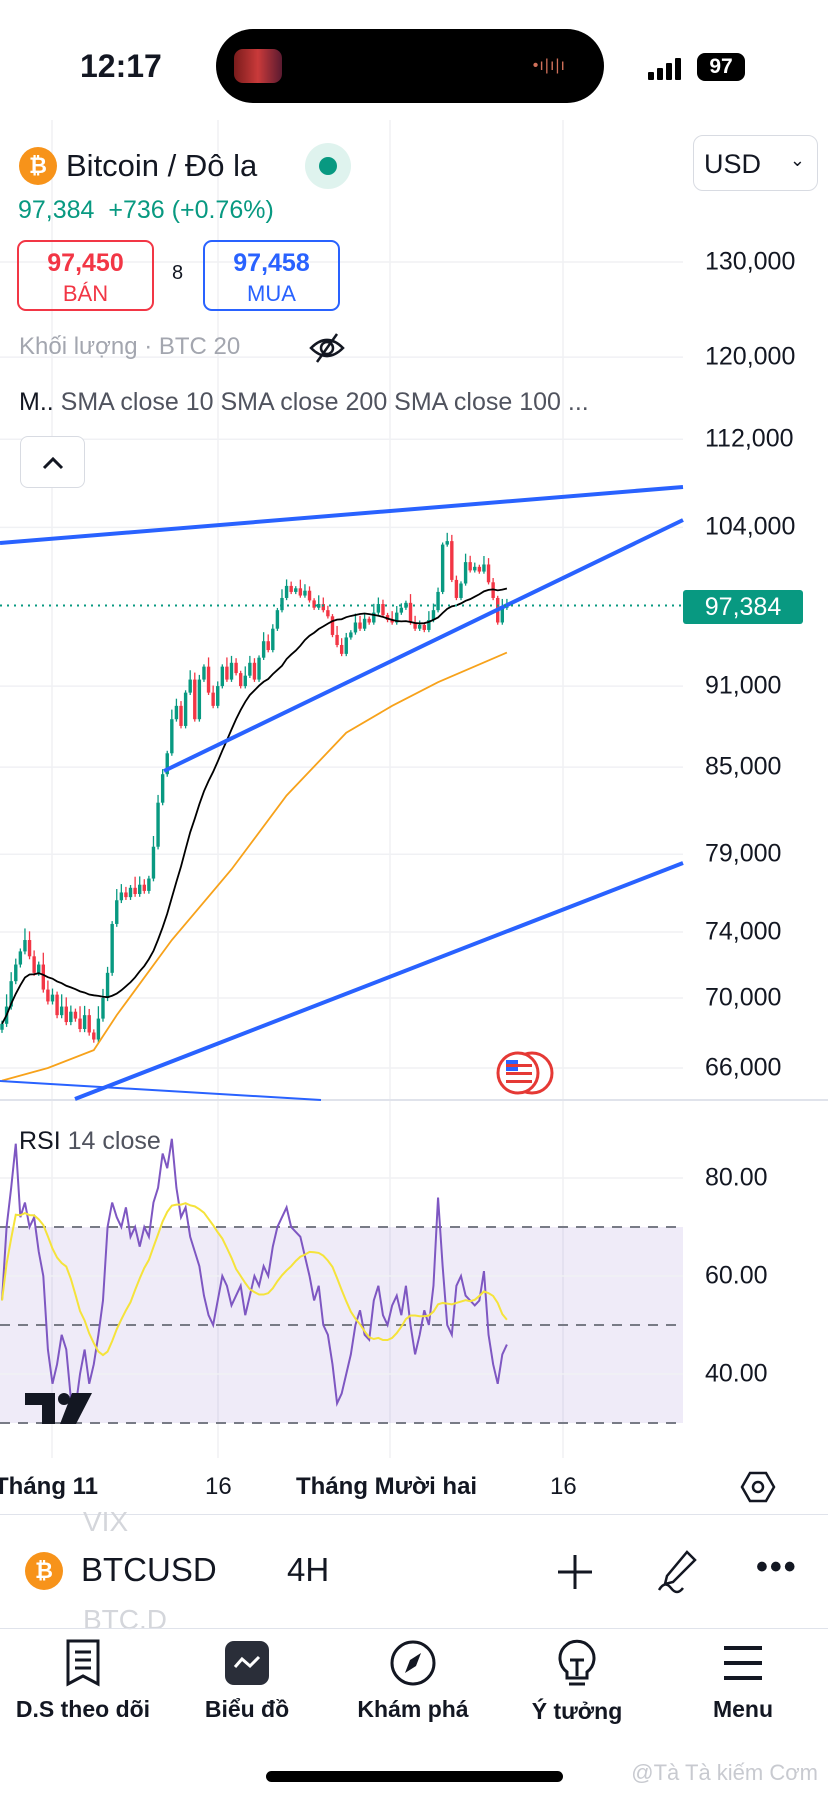 This screenshot has width=828, height=1801. I want to click on rsi-legend: RSI 14 close, so click(90, 1141).